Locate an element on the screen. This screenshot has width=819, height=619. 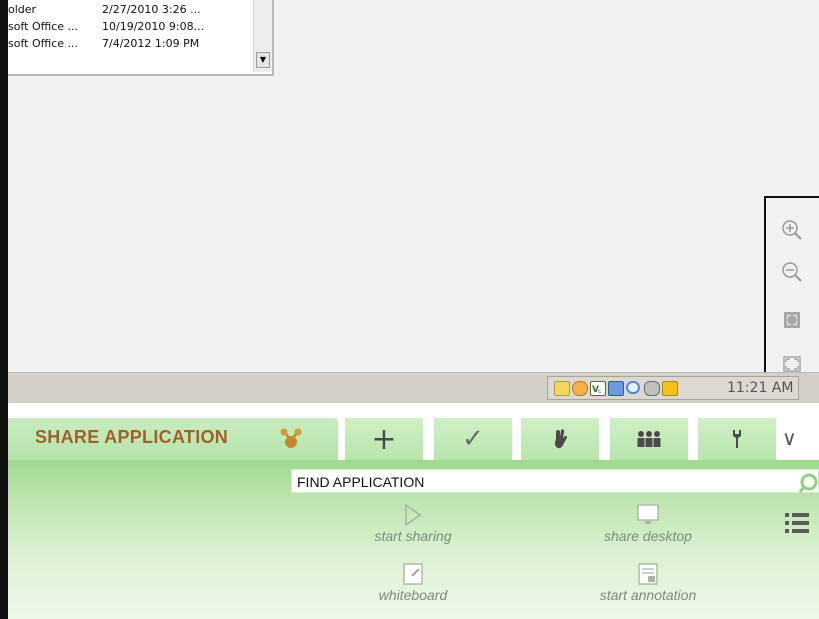
mail-icon is located at coordinates (562, 388).